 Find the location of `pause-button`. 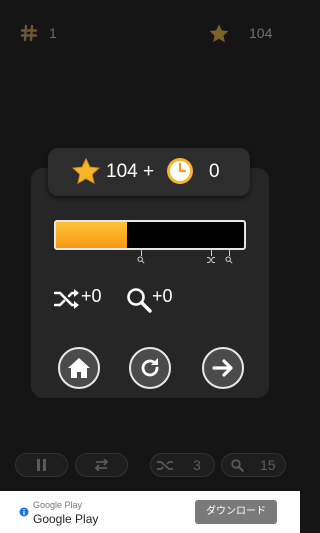

pause-button is located at coordinates (41, 465).